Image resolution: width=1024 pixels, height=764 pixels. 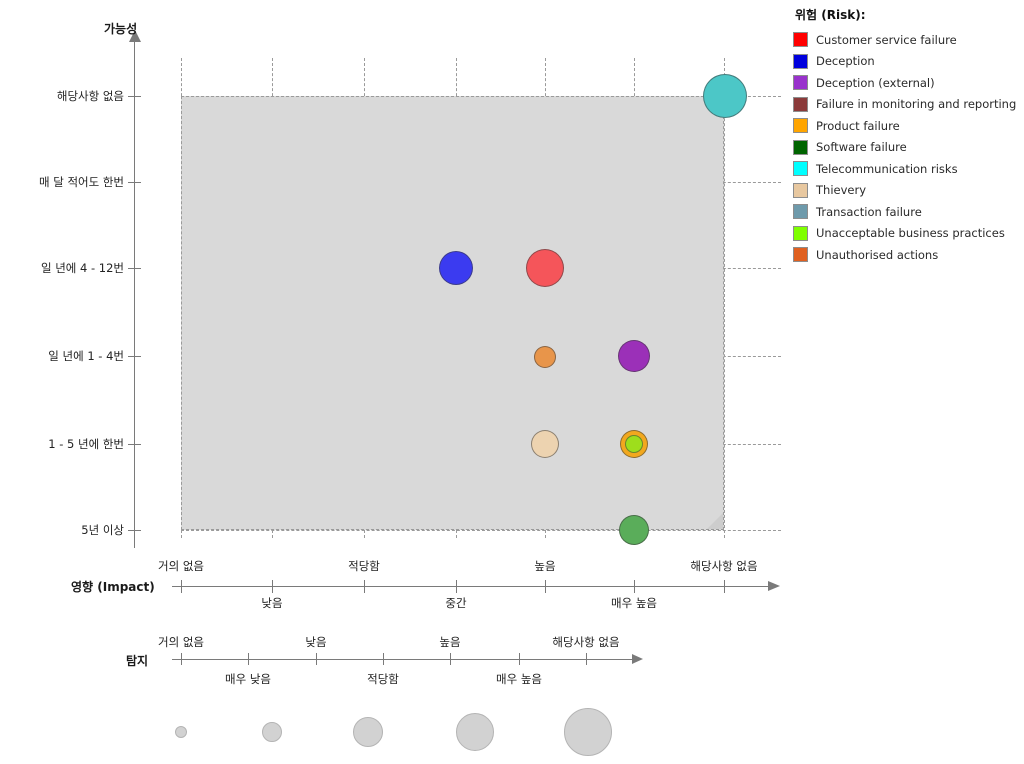 What do you see at coordinates (248, 679) in the screenshot?
I see `detection-axis-tick-label: 매우 낮음` at bounding box center [248, 679].